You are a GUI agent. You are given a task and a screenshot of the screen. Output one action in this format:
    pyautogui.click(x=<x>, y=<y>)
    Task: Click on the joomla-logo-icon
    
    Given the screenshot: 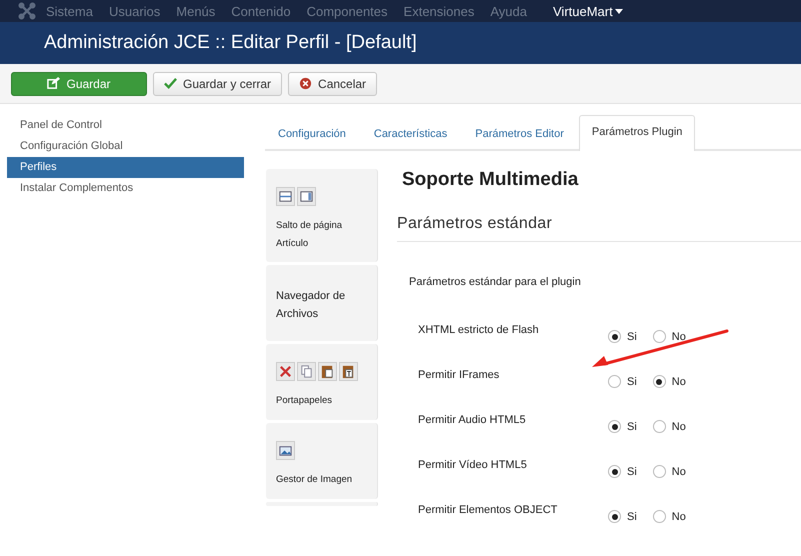 What is the action you would take?
    pyautogui.click(x=27, y=11)
    